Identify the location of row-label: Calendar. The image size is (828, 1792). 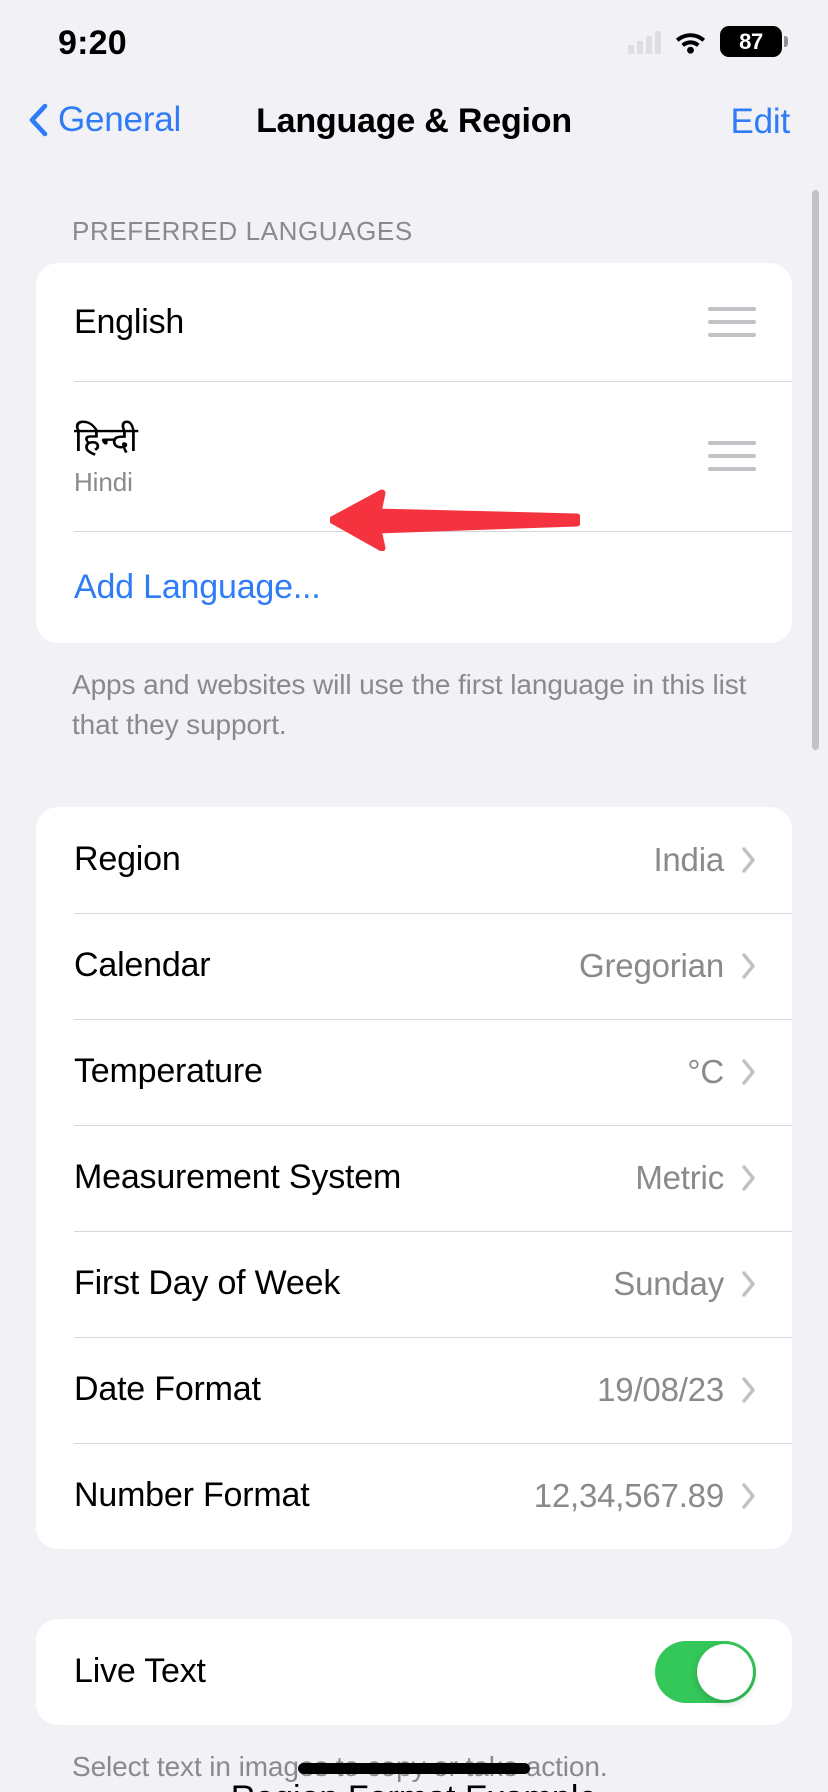
(142, 965).